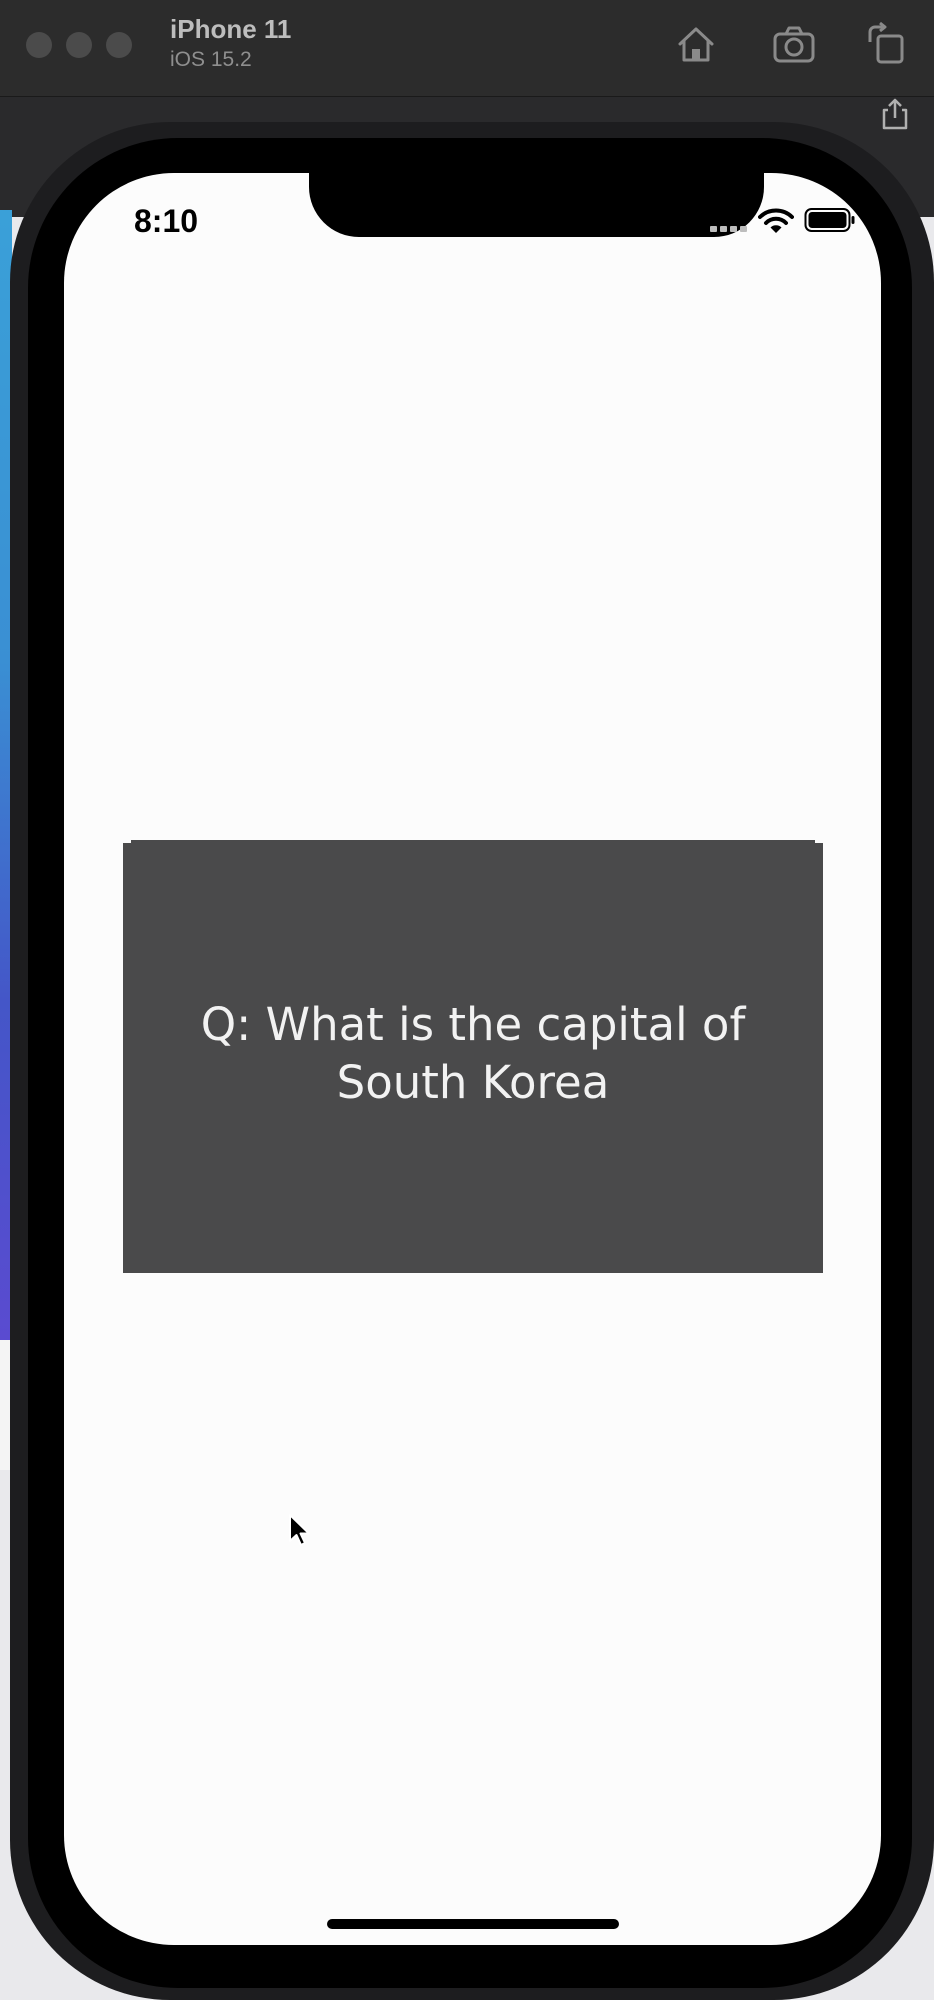 This screenshot has width=934, height=2000. What do you see at coordinates (536, 205) in the screenshot?
I see `camera-notch` at bounding box center [536, 205].